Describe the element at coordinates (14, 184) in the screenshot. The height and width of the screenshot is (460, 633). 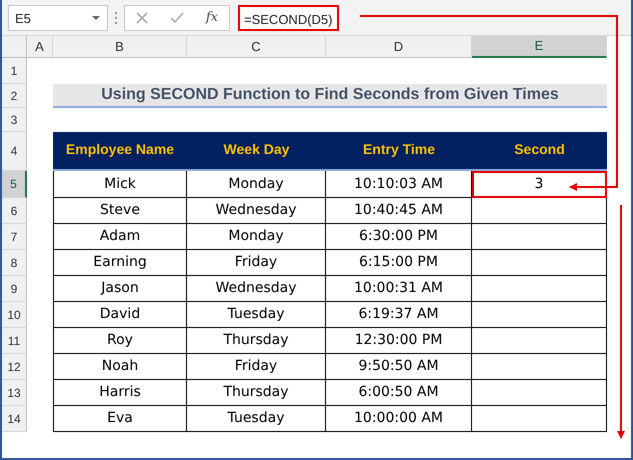
I see `row-header: 5` at that location.